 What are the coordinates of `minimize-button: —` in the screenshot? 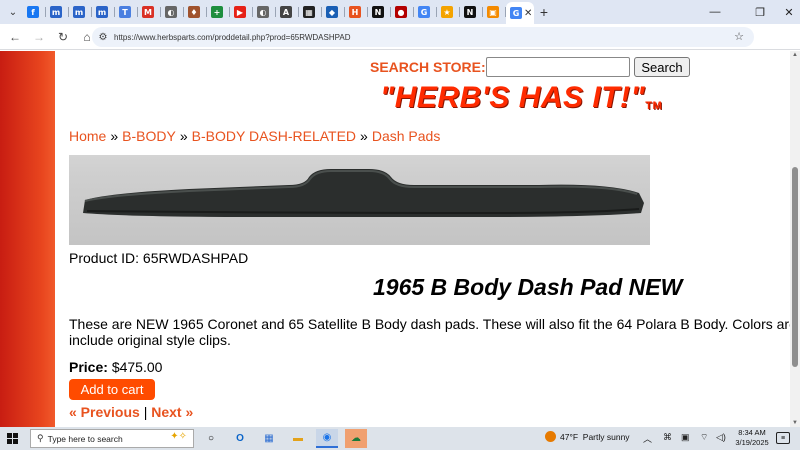 It's located at (715, 12).